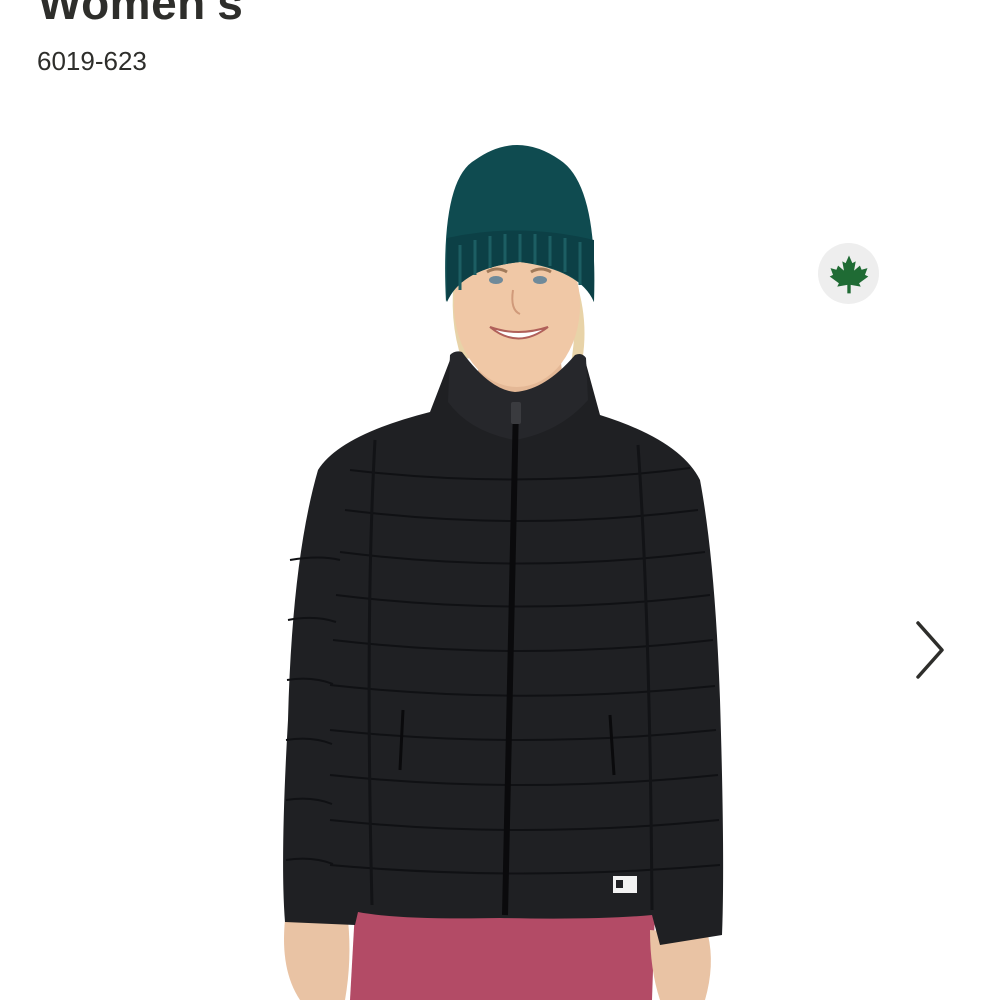  I want to click on maple-leaf-icon, so click(848, 274).